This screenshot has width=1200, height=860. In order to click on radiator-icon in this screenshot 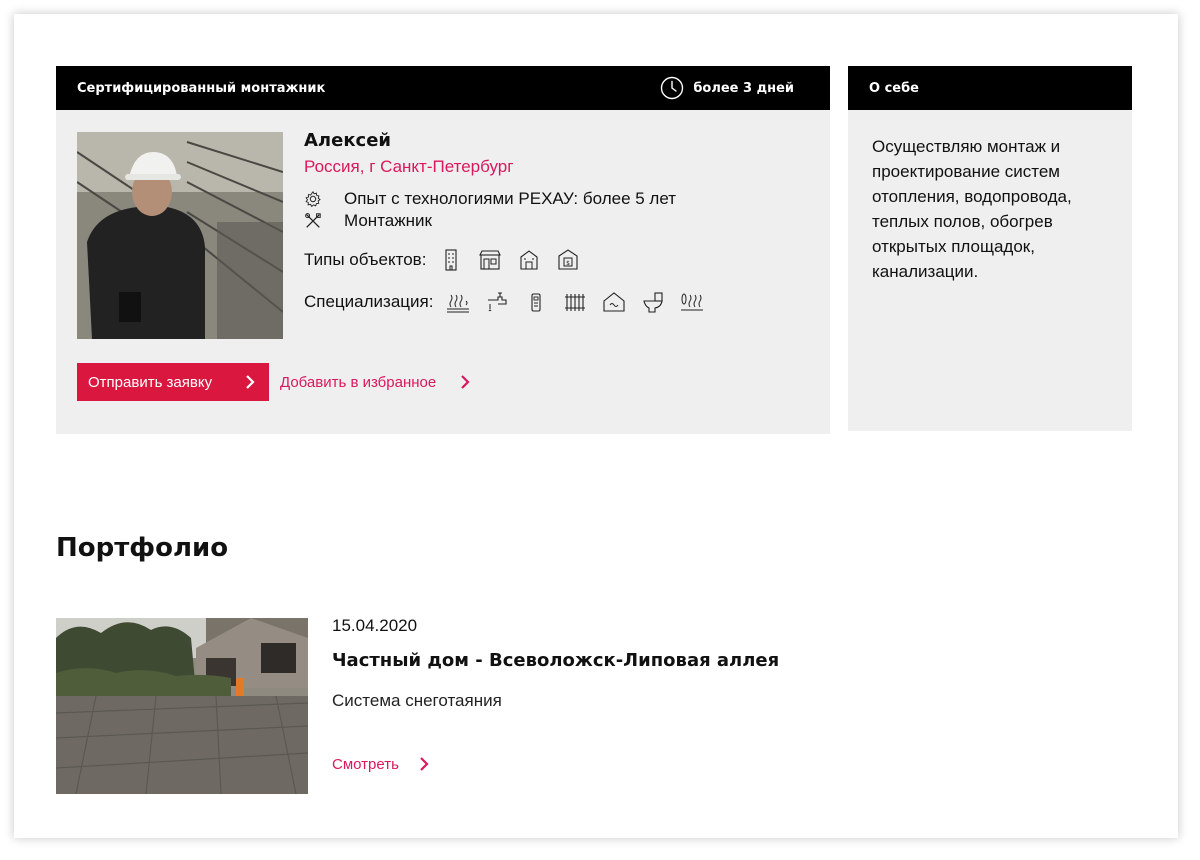, I will do `click(575, 302)`.